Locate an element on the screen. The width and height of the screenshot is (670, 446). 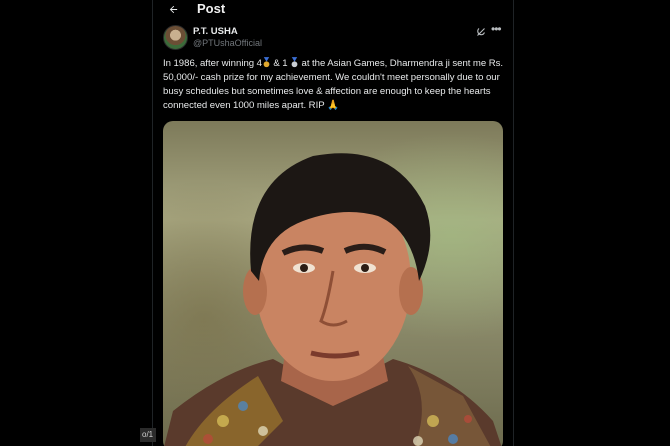
silver-medal-icon is located at coordinates (294, 62).